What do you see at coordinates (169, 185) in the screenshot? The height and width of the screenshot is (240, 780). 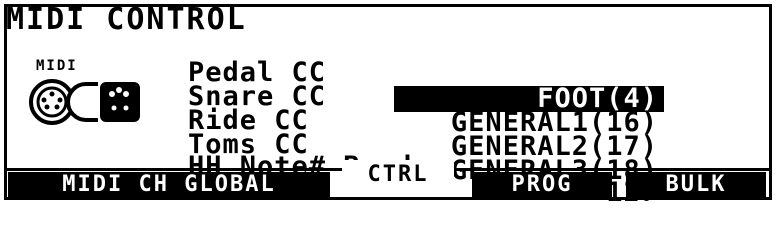 I see `tab-midi-ch-global: MIDI CH GLOBAL` at bounding box center [169, 185].